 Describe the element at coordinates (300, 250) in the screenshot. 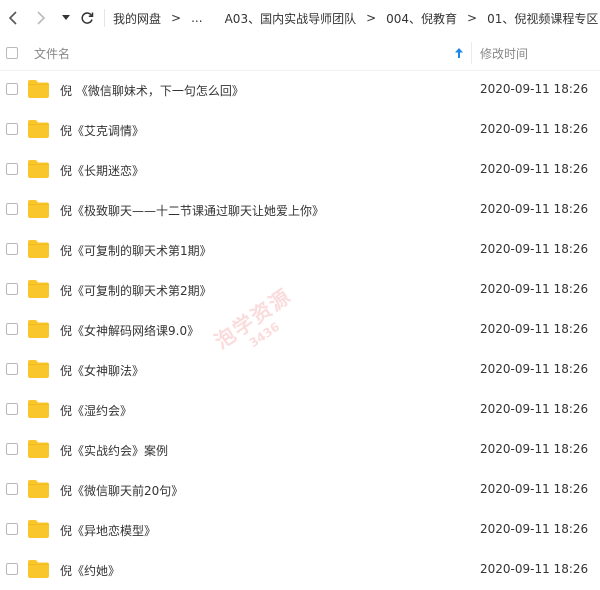

I see `file-row: 倪《可复制的聊天术第1期》 2020-09-11 18:26` at that location.